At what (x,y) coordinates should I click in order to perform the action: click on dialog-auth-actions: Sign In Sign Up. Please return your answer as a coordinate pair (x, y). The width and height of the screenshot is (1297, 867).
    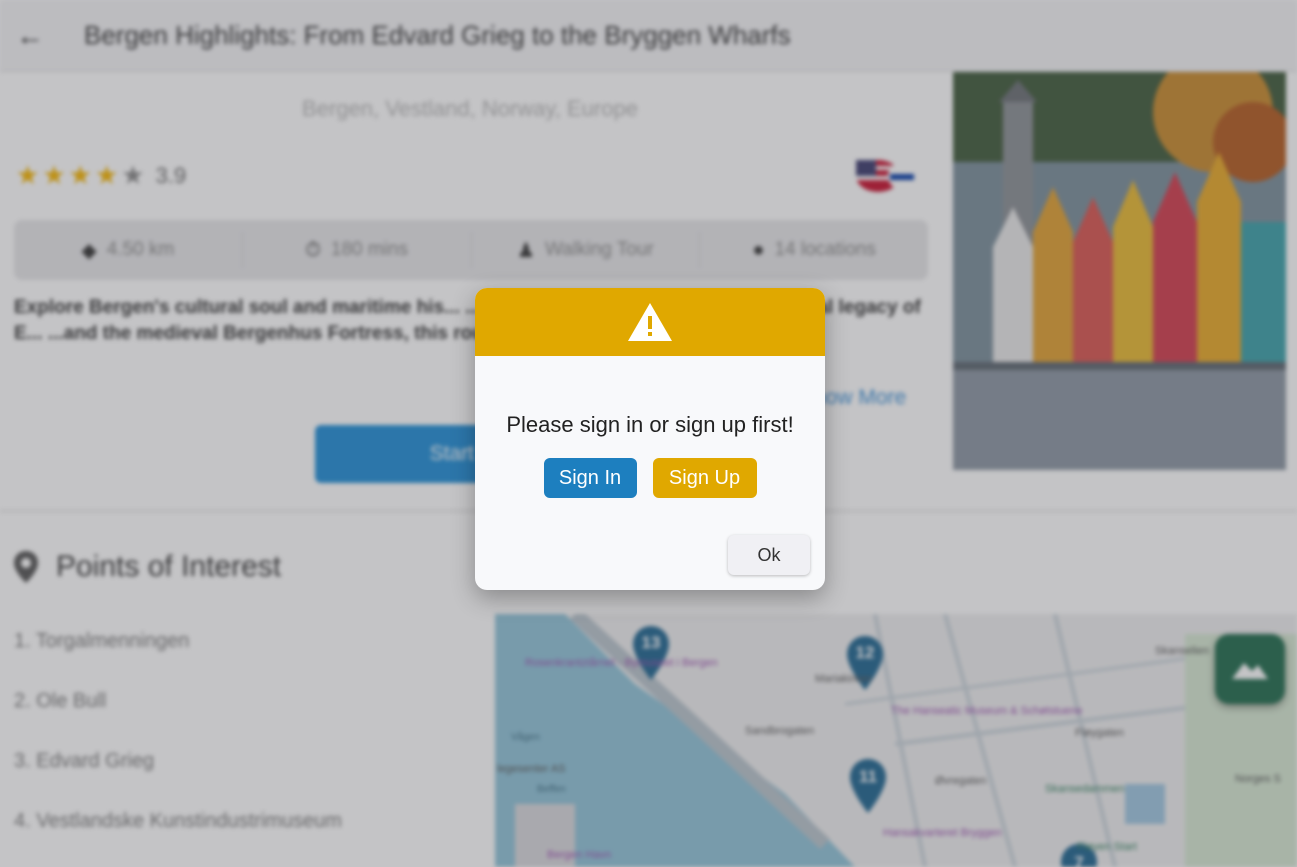
    Looking at the image, I should click on (650, 478).